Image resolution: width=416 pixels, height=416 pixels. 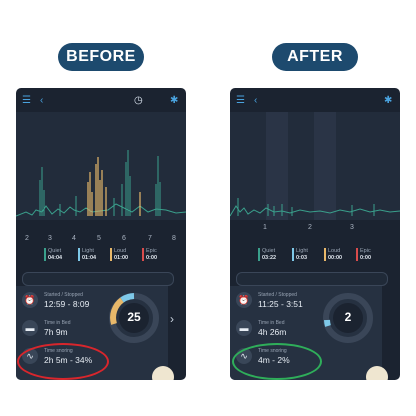 What do you see at coordinates (315, 166) in the screenshot?
I see `after-chart` at bounding box center [315, 166].